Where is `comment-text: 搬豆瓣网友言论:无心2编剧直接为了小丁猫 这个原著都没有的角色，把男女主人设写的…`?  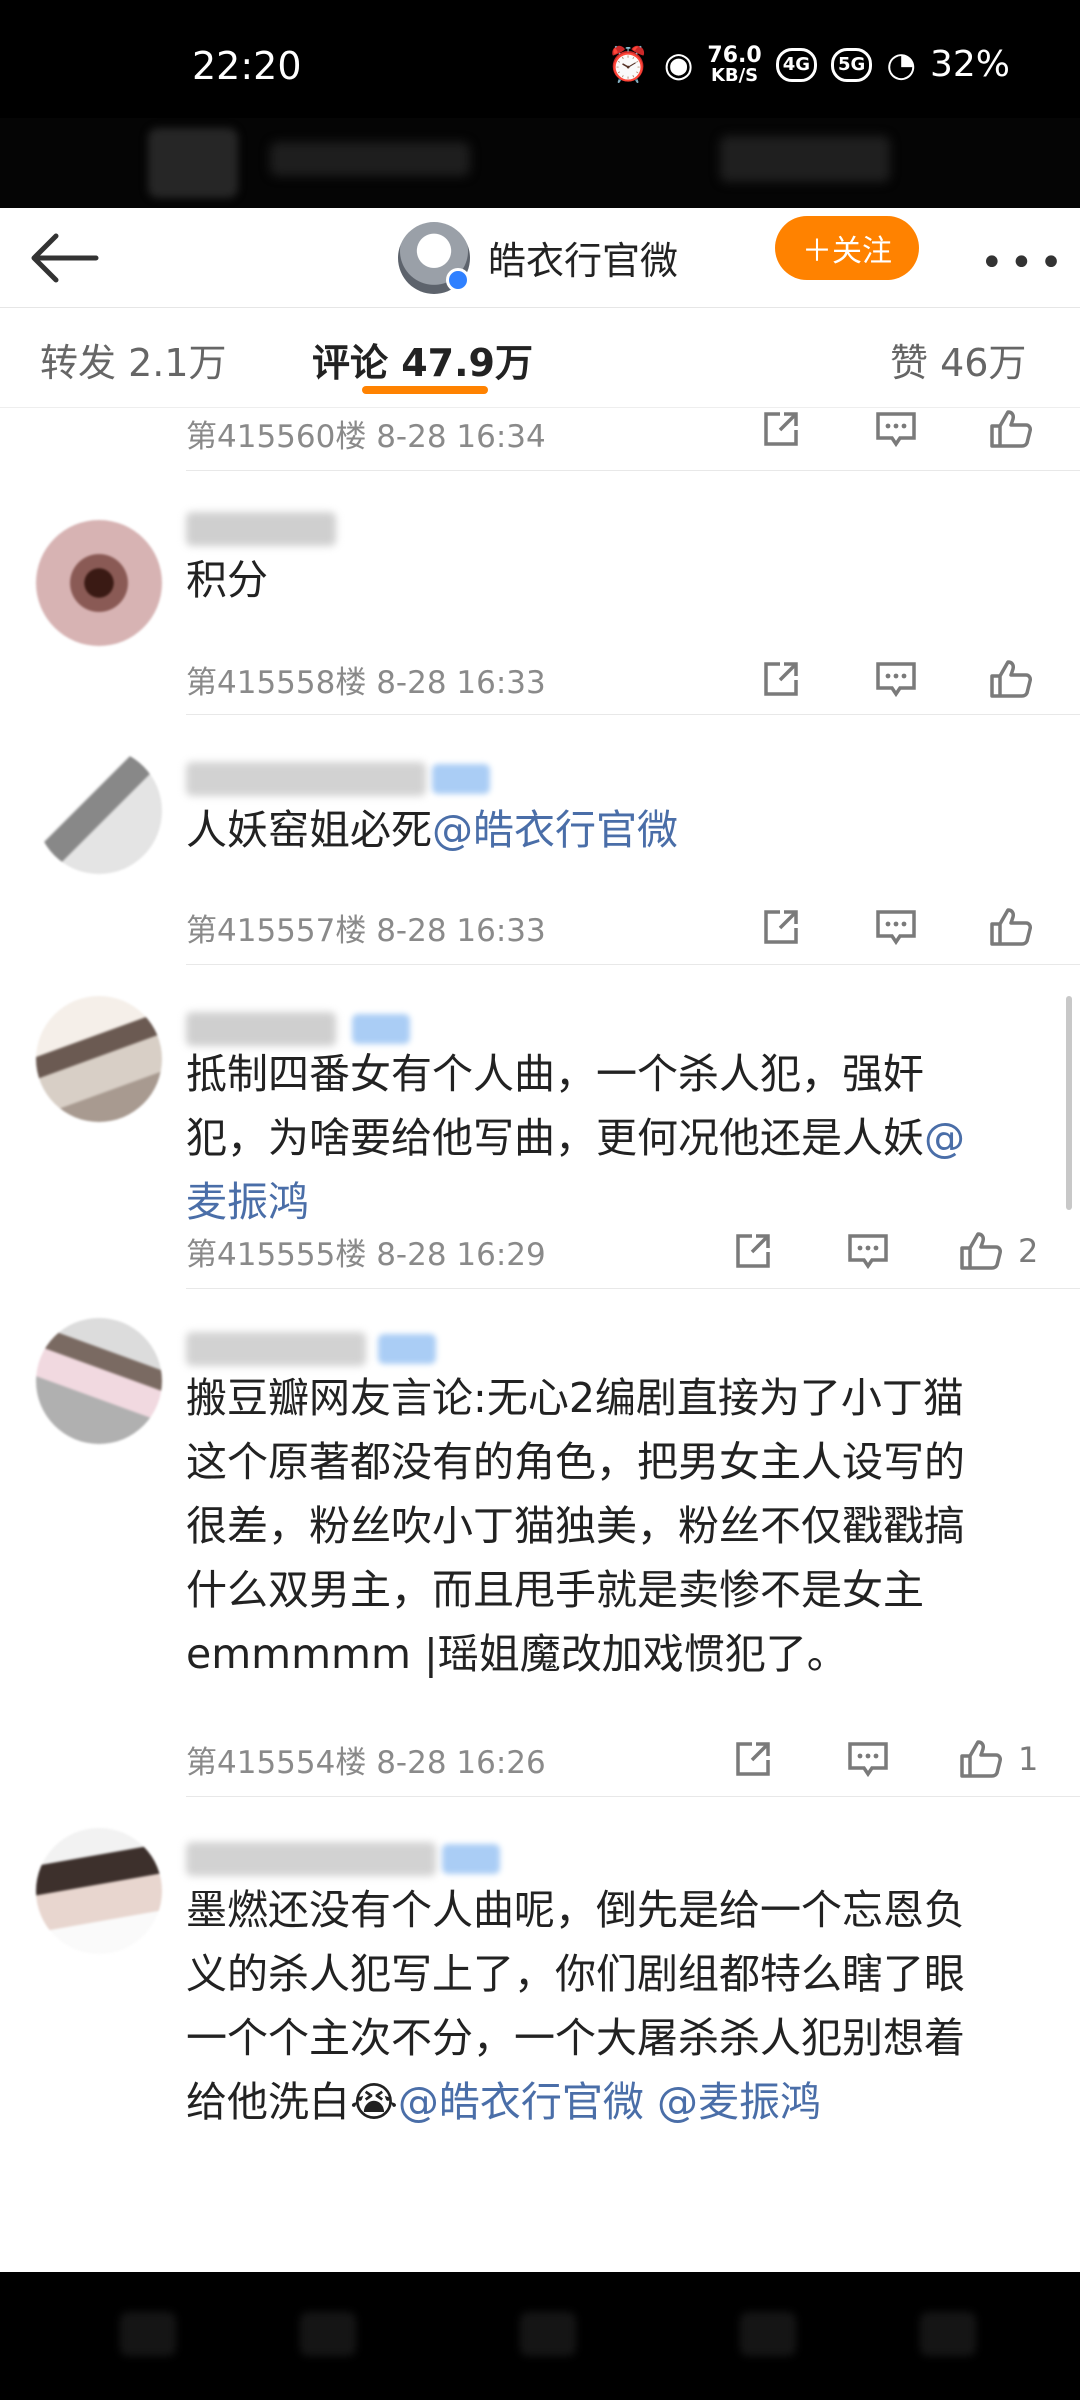 comment-text: 搬豆瓣网友言论:无心2编剧直接为了小丁猫 这个原著都没有的角色，把男女主人设写的… is located at coordinates (575, 1526).